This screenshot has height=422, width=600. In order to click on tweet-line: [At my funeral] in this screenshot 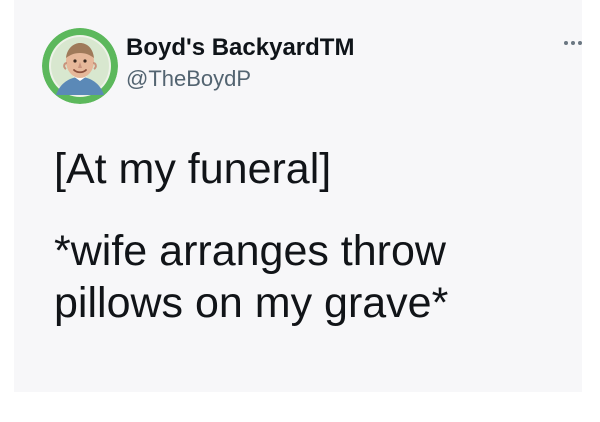, I will do `click(193, 169)`.